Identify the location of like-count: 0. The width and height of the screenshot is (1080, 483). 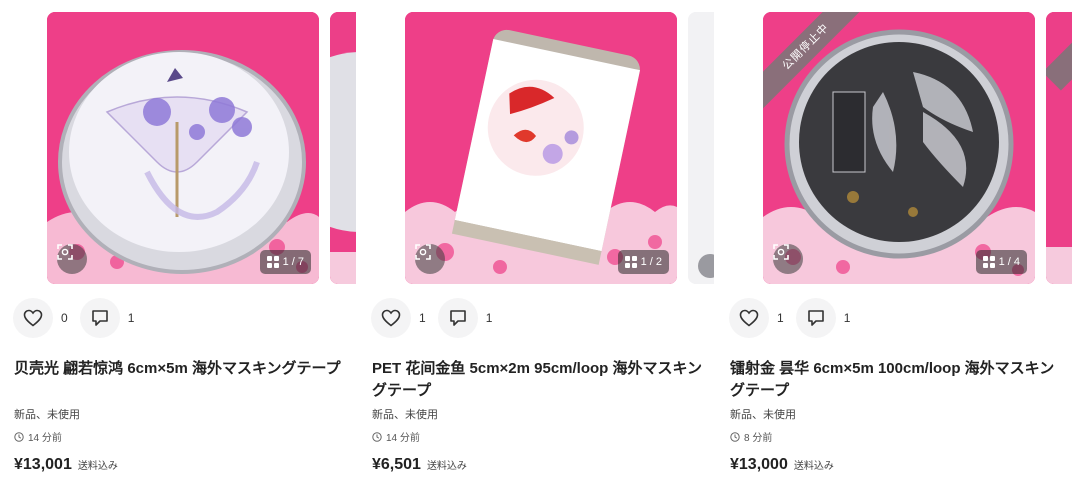
(64, 318).